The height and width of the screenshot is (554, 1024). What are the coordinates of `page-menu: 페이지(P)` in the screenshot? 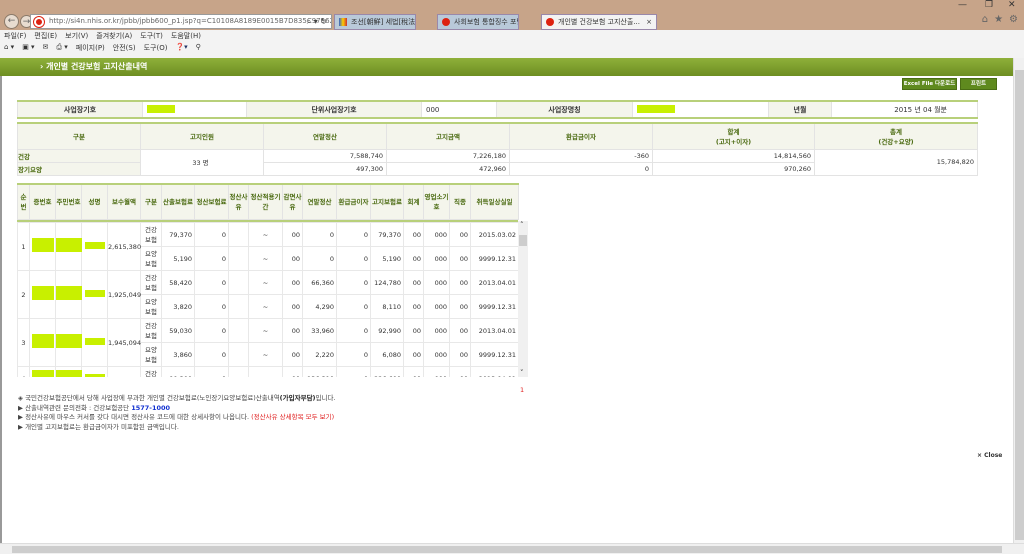 It's located at (90, 48).